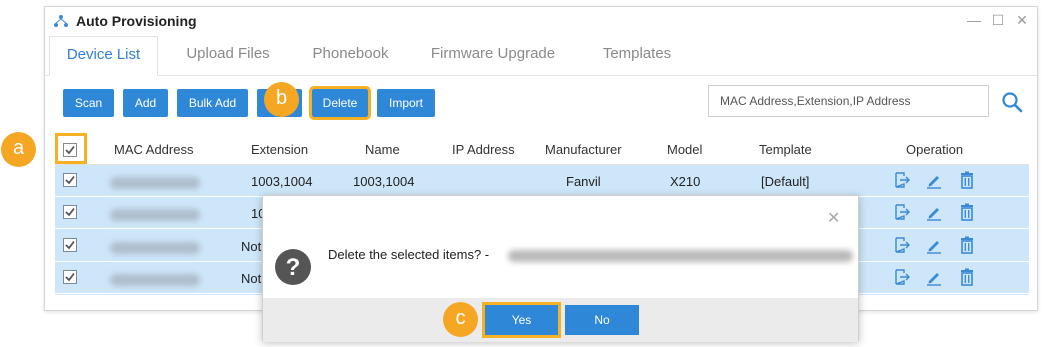 This screenshot has height=347, width=1049. What do you see at coordinates (382, 149) in the screenshot?
I see `col-name: Name` at bounding box center [382, 149].